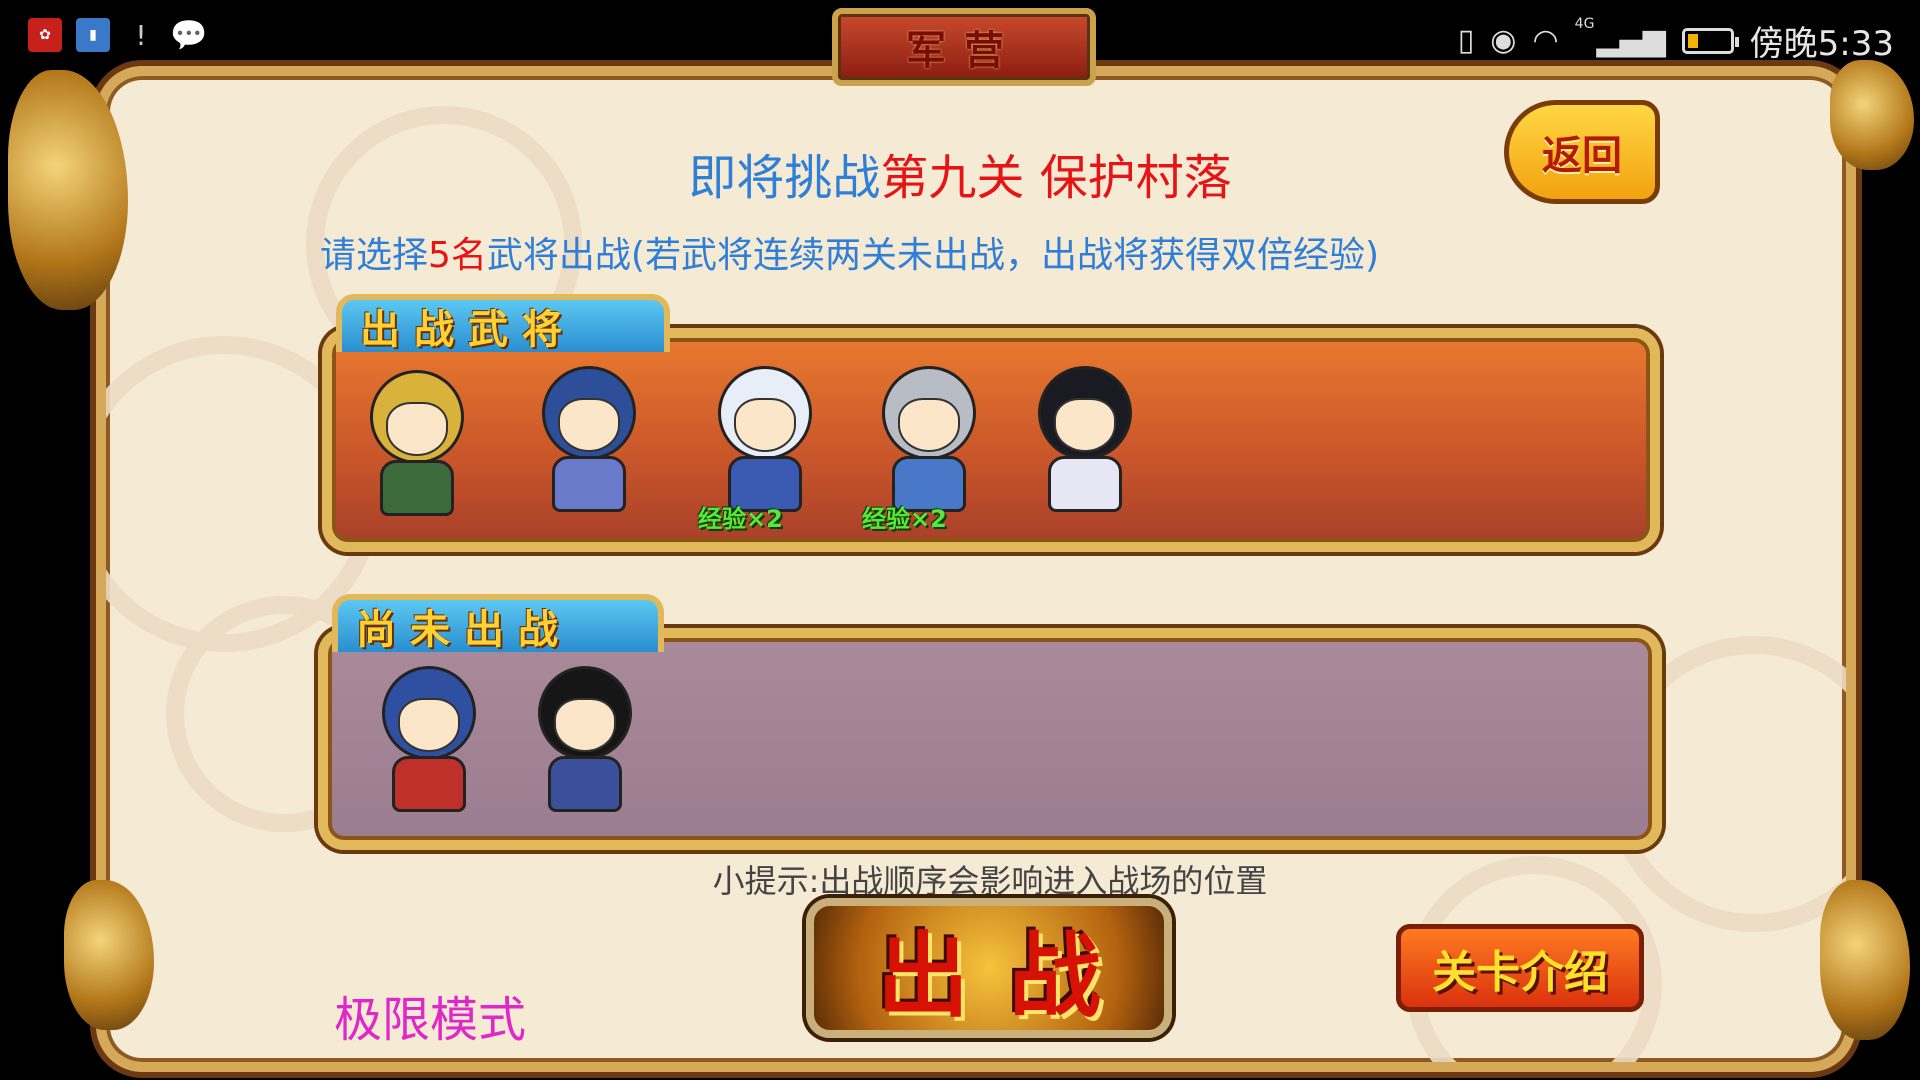 The height and width of the screenshot is (1080, 1920). I want to click on status-bar: ✿ ▮ ! 💬 ▯ ◉ ◠ 4G ▂▄▆ 傍晚5:33, so click(960, 36).